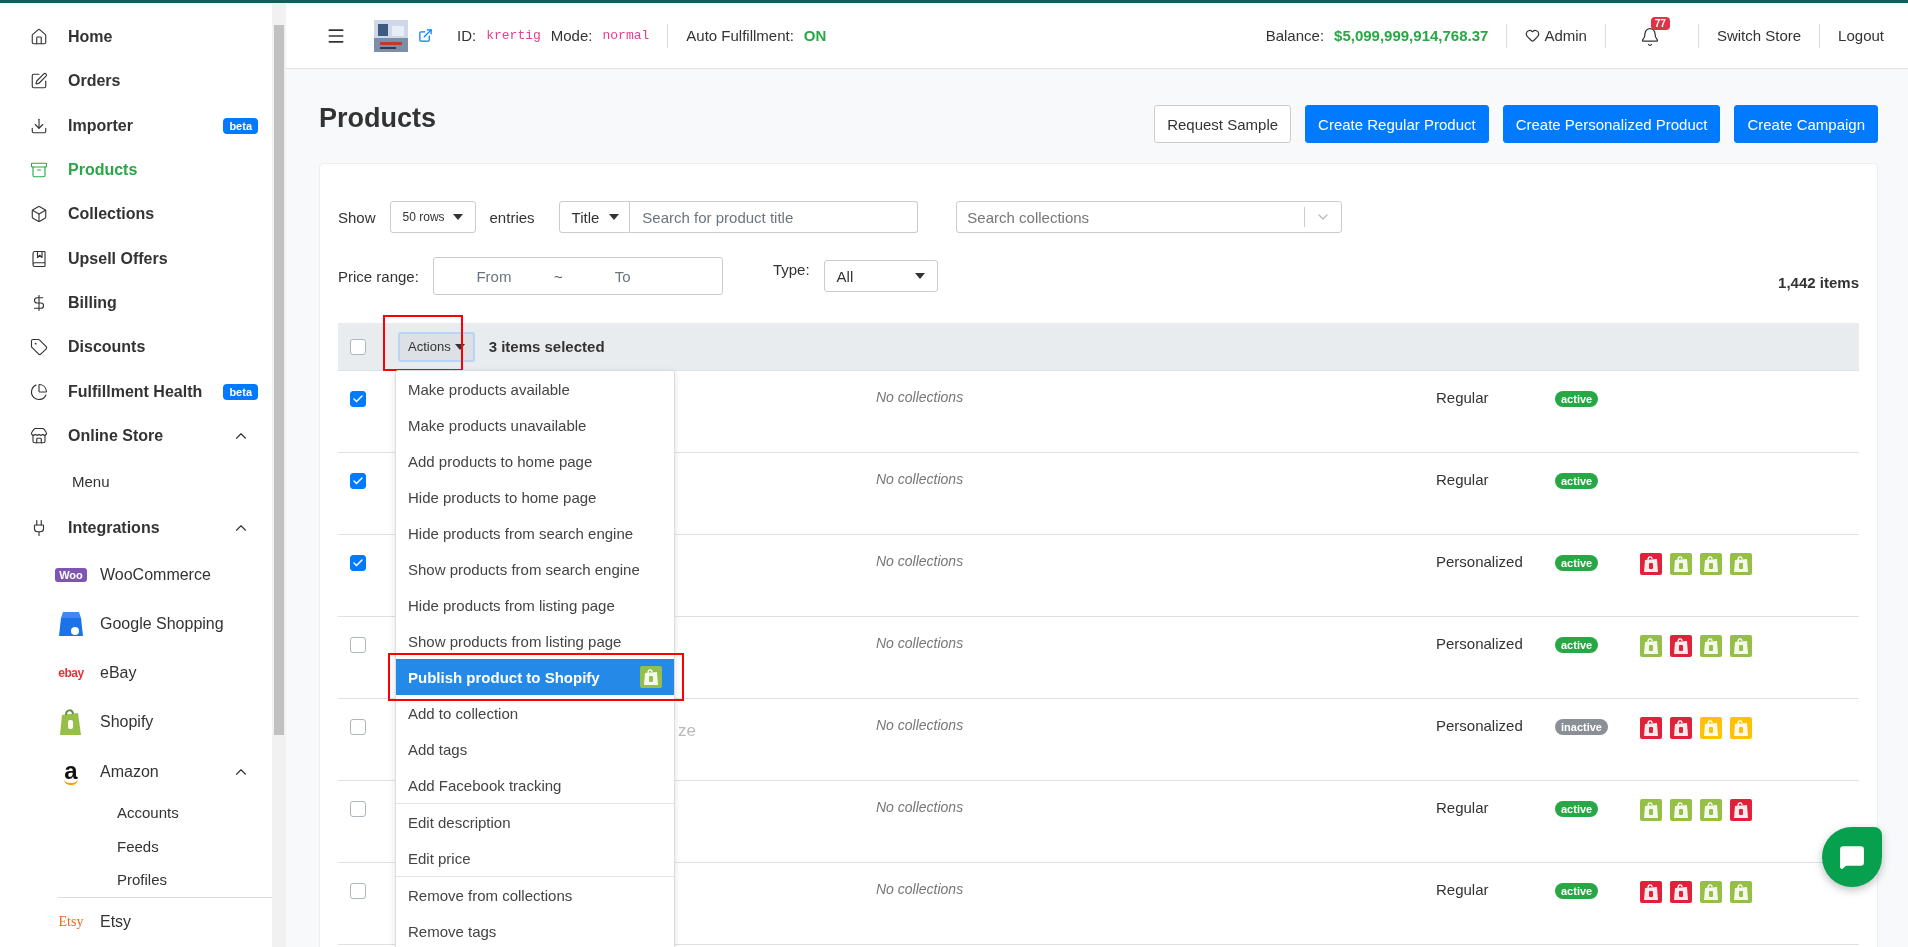 The width and height of the screenshot is (1908, 947). What do you see at coordinates (535, 930) in the screenshot?
I see `menu-item: Remove tags` at bounding box center [535, 930].